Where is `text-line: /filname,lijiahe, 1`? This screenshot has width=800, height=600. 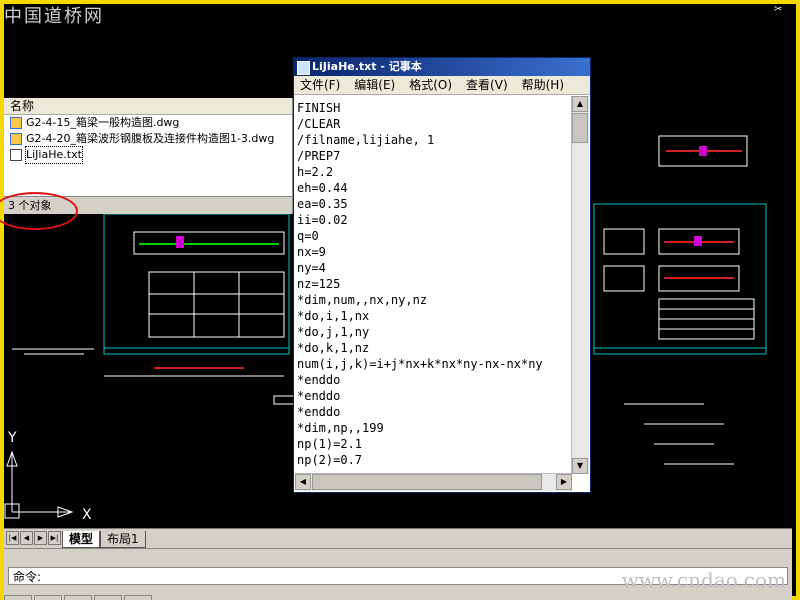 text-line: /filname,lijiahe, 1 is located at coordinates (366, 140).